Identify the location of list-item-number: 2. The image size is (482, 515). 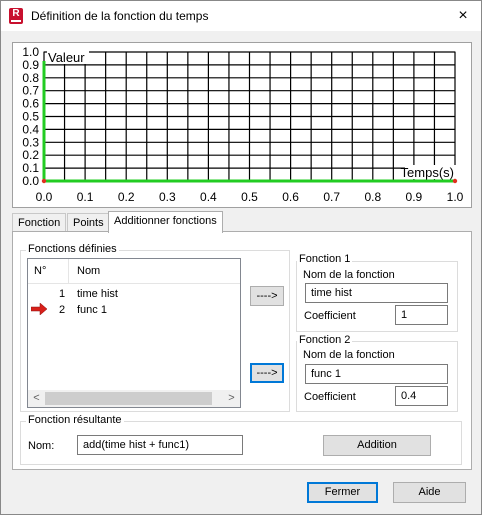
(62, 310).